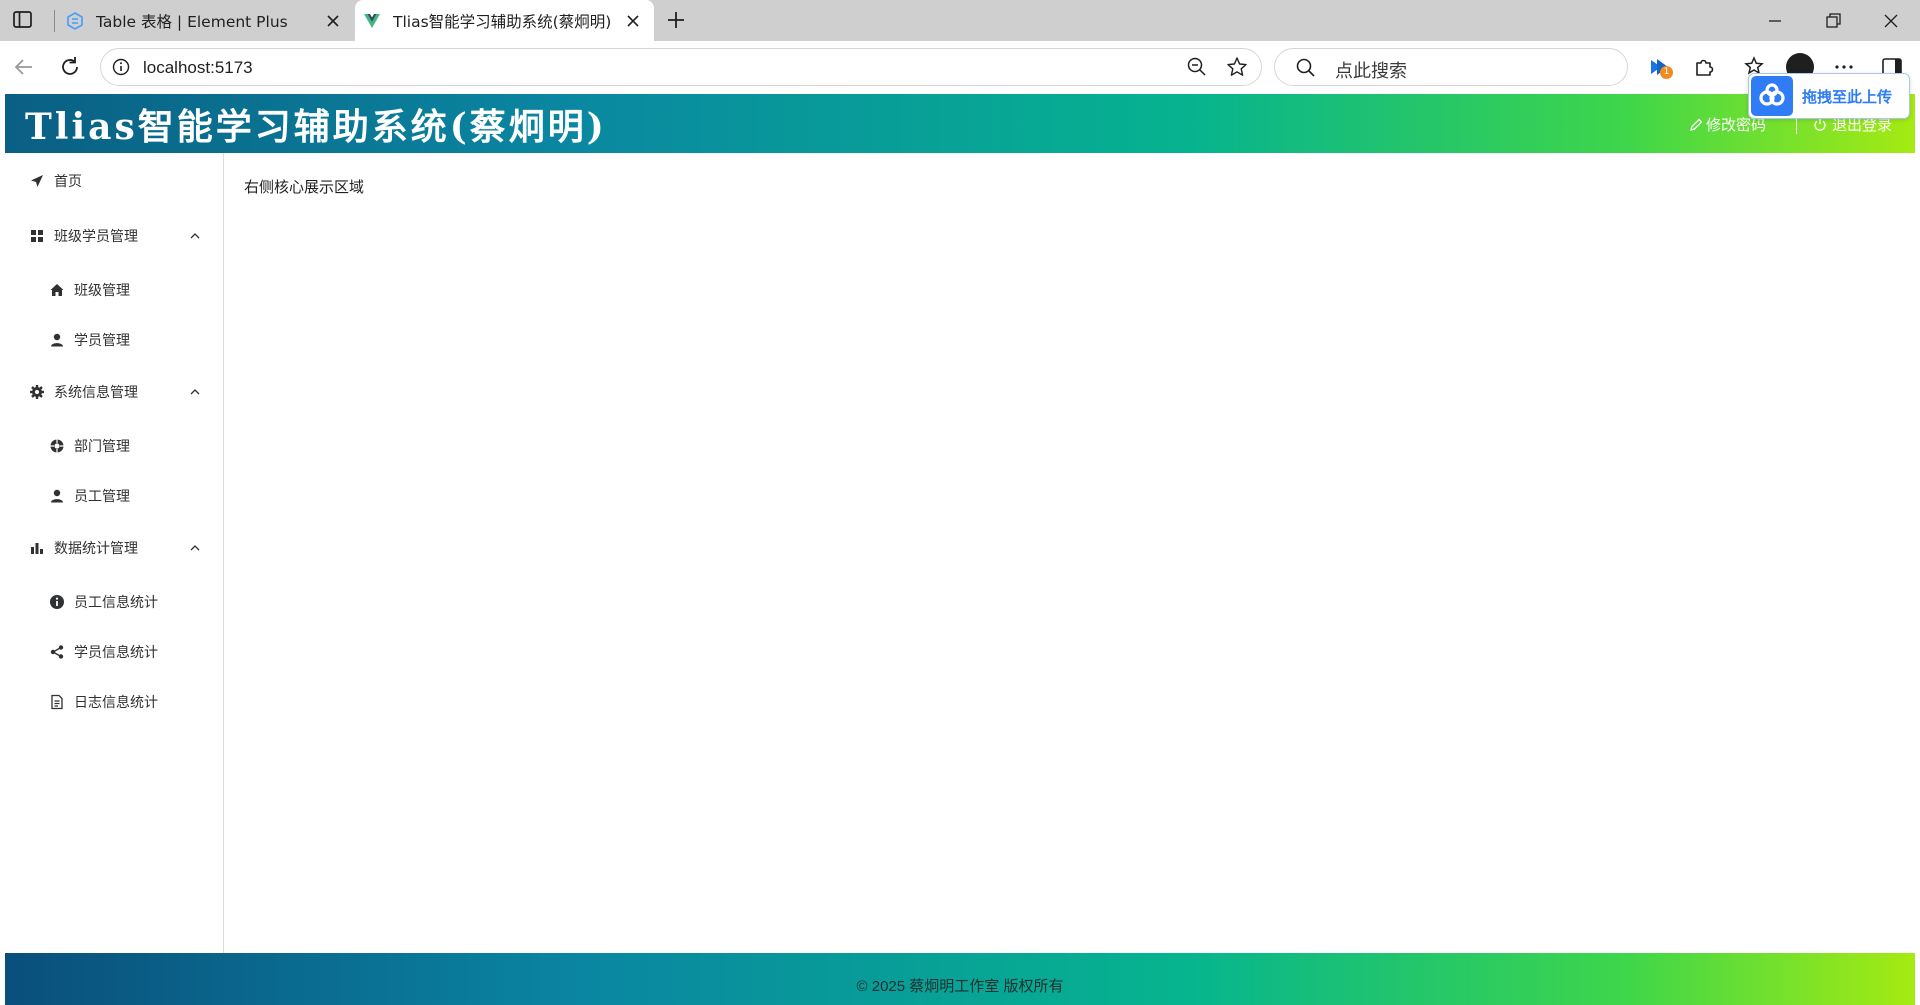  Describe the element at coordinates (57, 602) in the screenshot. I see `info-icon` at that location.